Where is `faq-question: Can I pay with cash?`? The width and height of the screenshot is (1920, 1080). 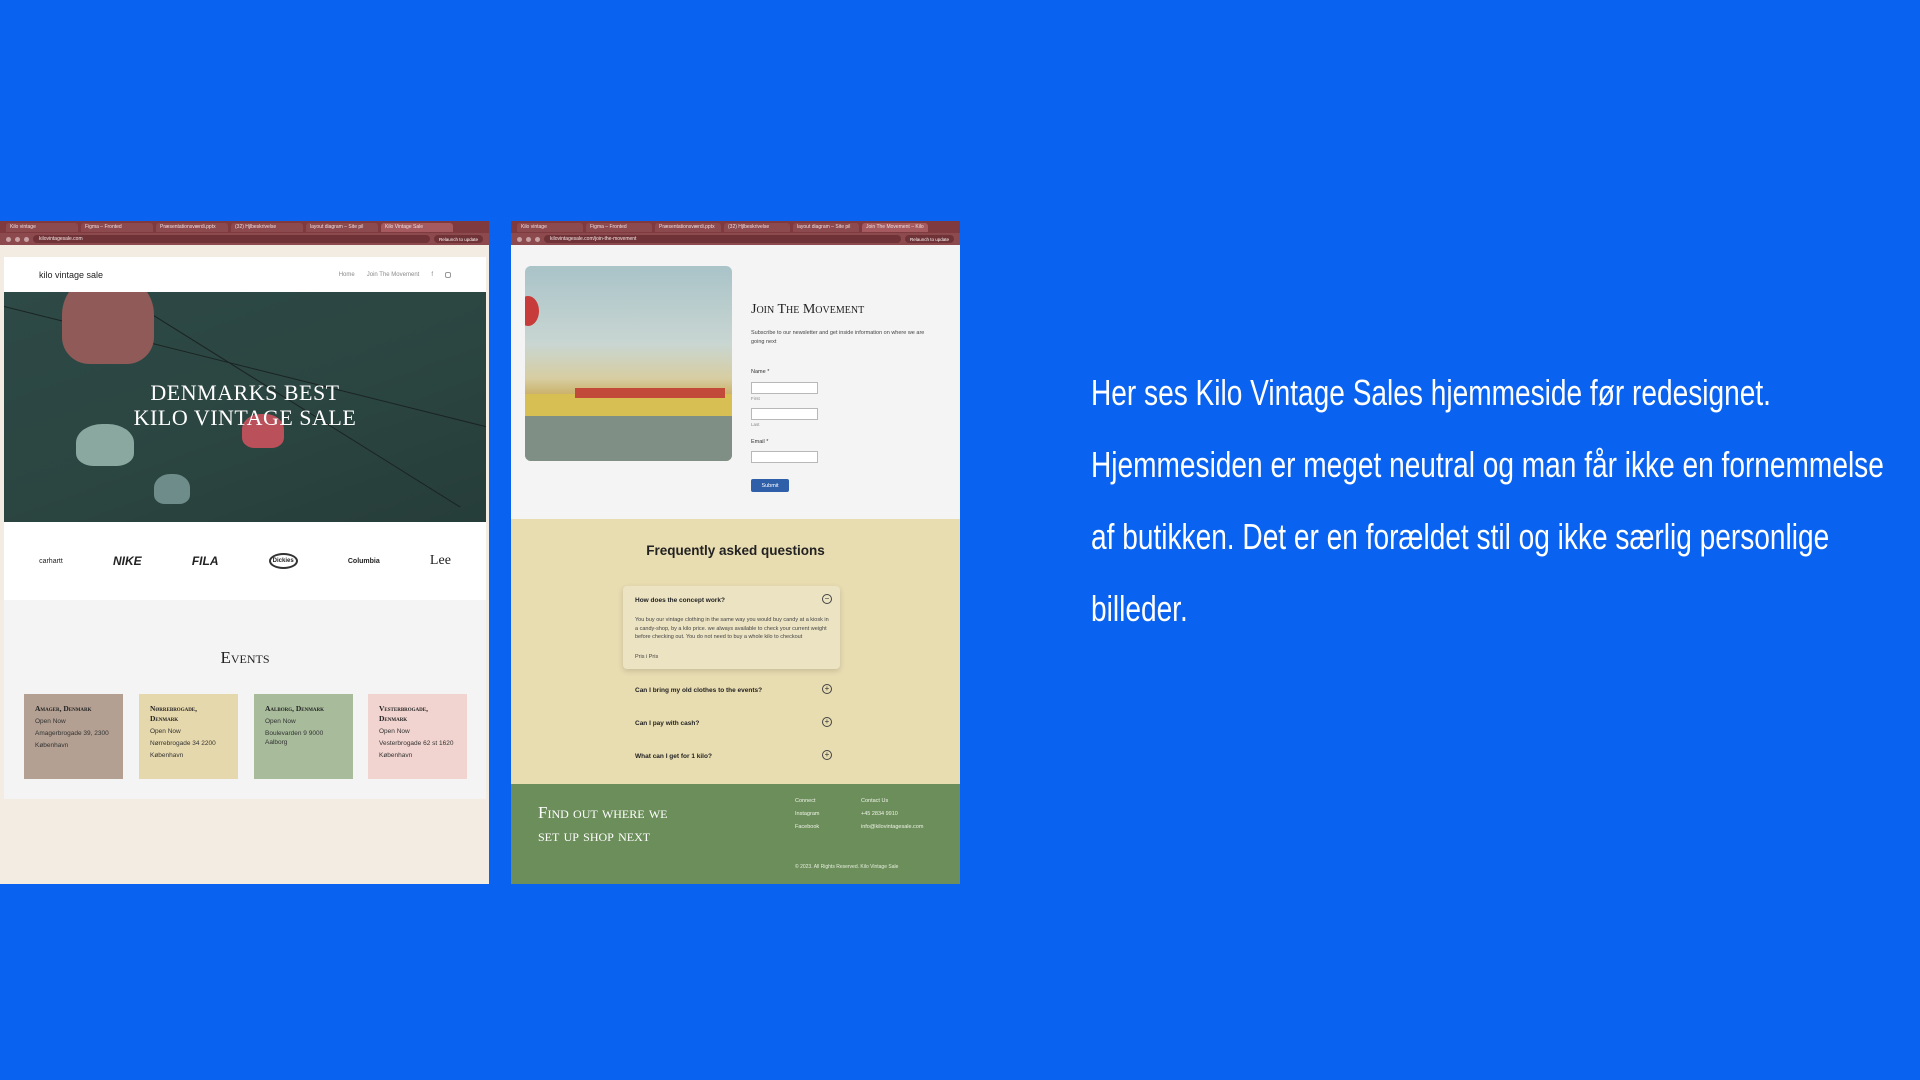 faq-question: Can I pay with cash? is located at coordinates (667, 723).